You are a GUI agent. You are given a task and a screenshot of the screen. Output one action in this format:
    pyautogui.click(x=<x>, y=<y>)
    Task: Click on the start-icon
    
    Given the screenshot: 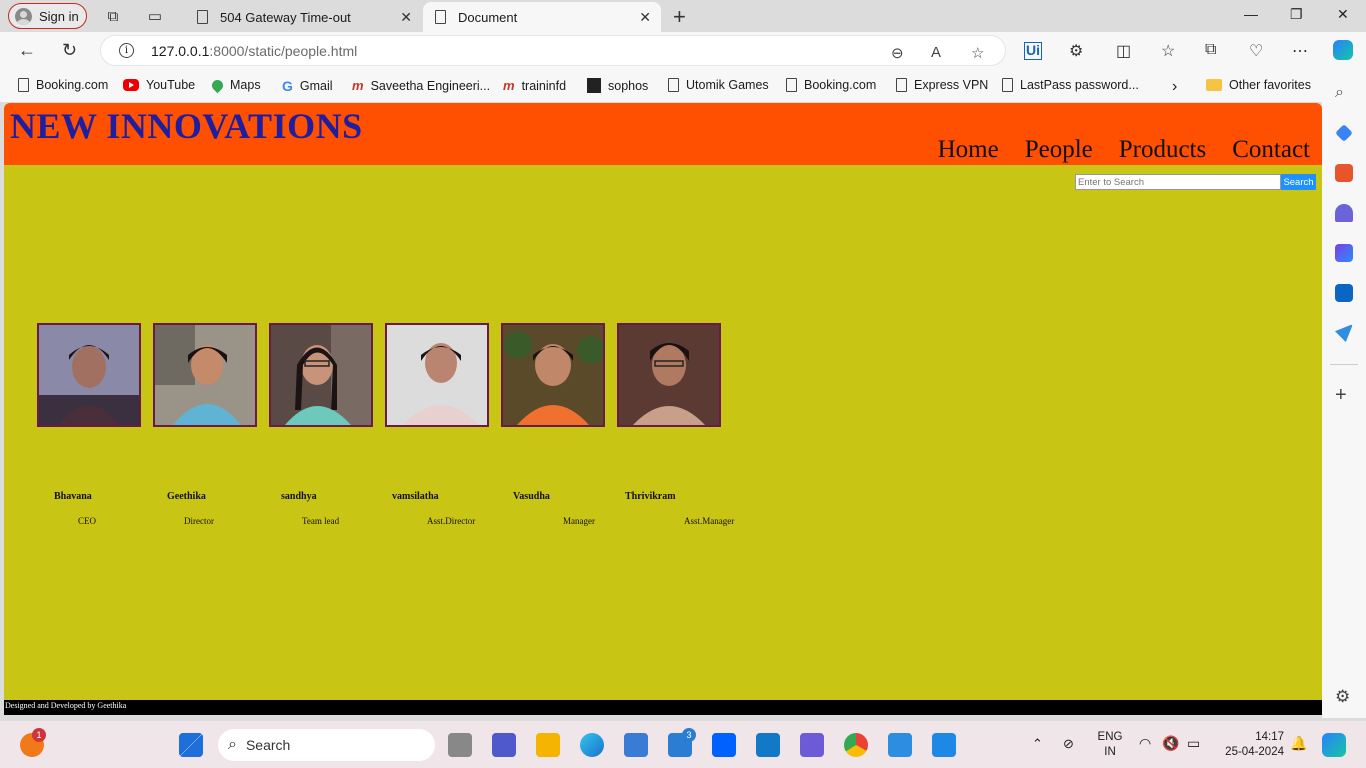 What is the action you would take?
    pyautogui.click(x=191, y=745)
    